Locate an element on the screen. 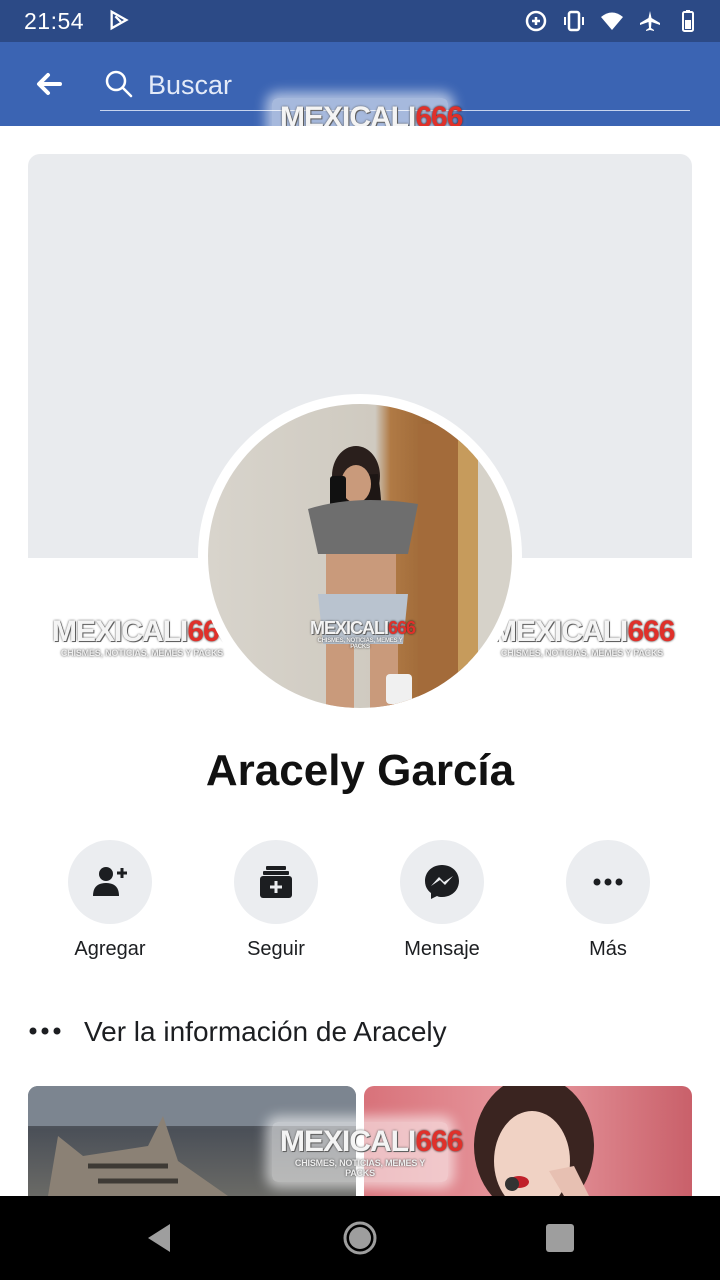 This screenshot has width=720, height=1280. follow-button: Seguir is located at coordinates (276, 905).